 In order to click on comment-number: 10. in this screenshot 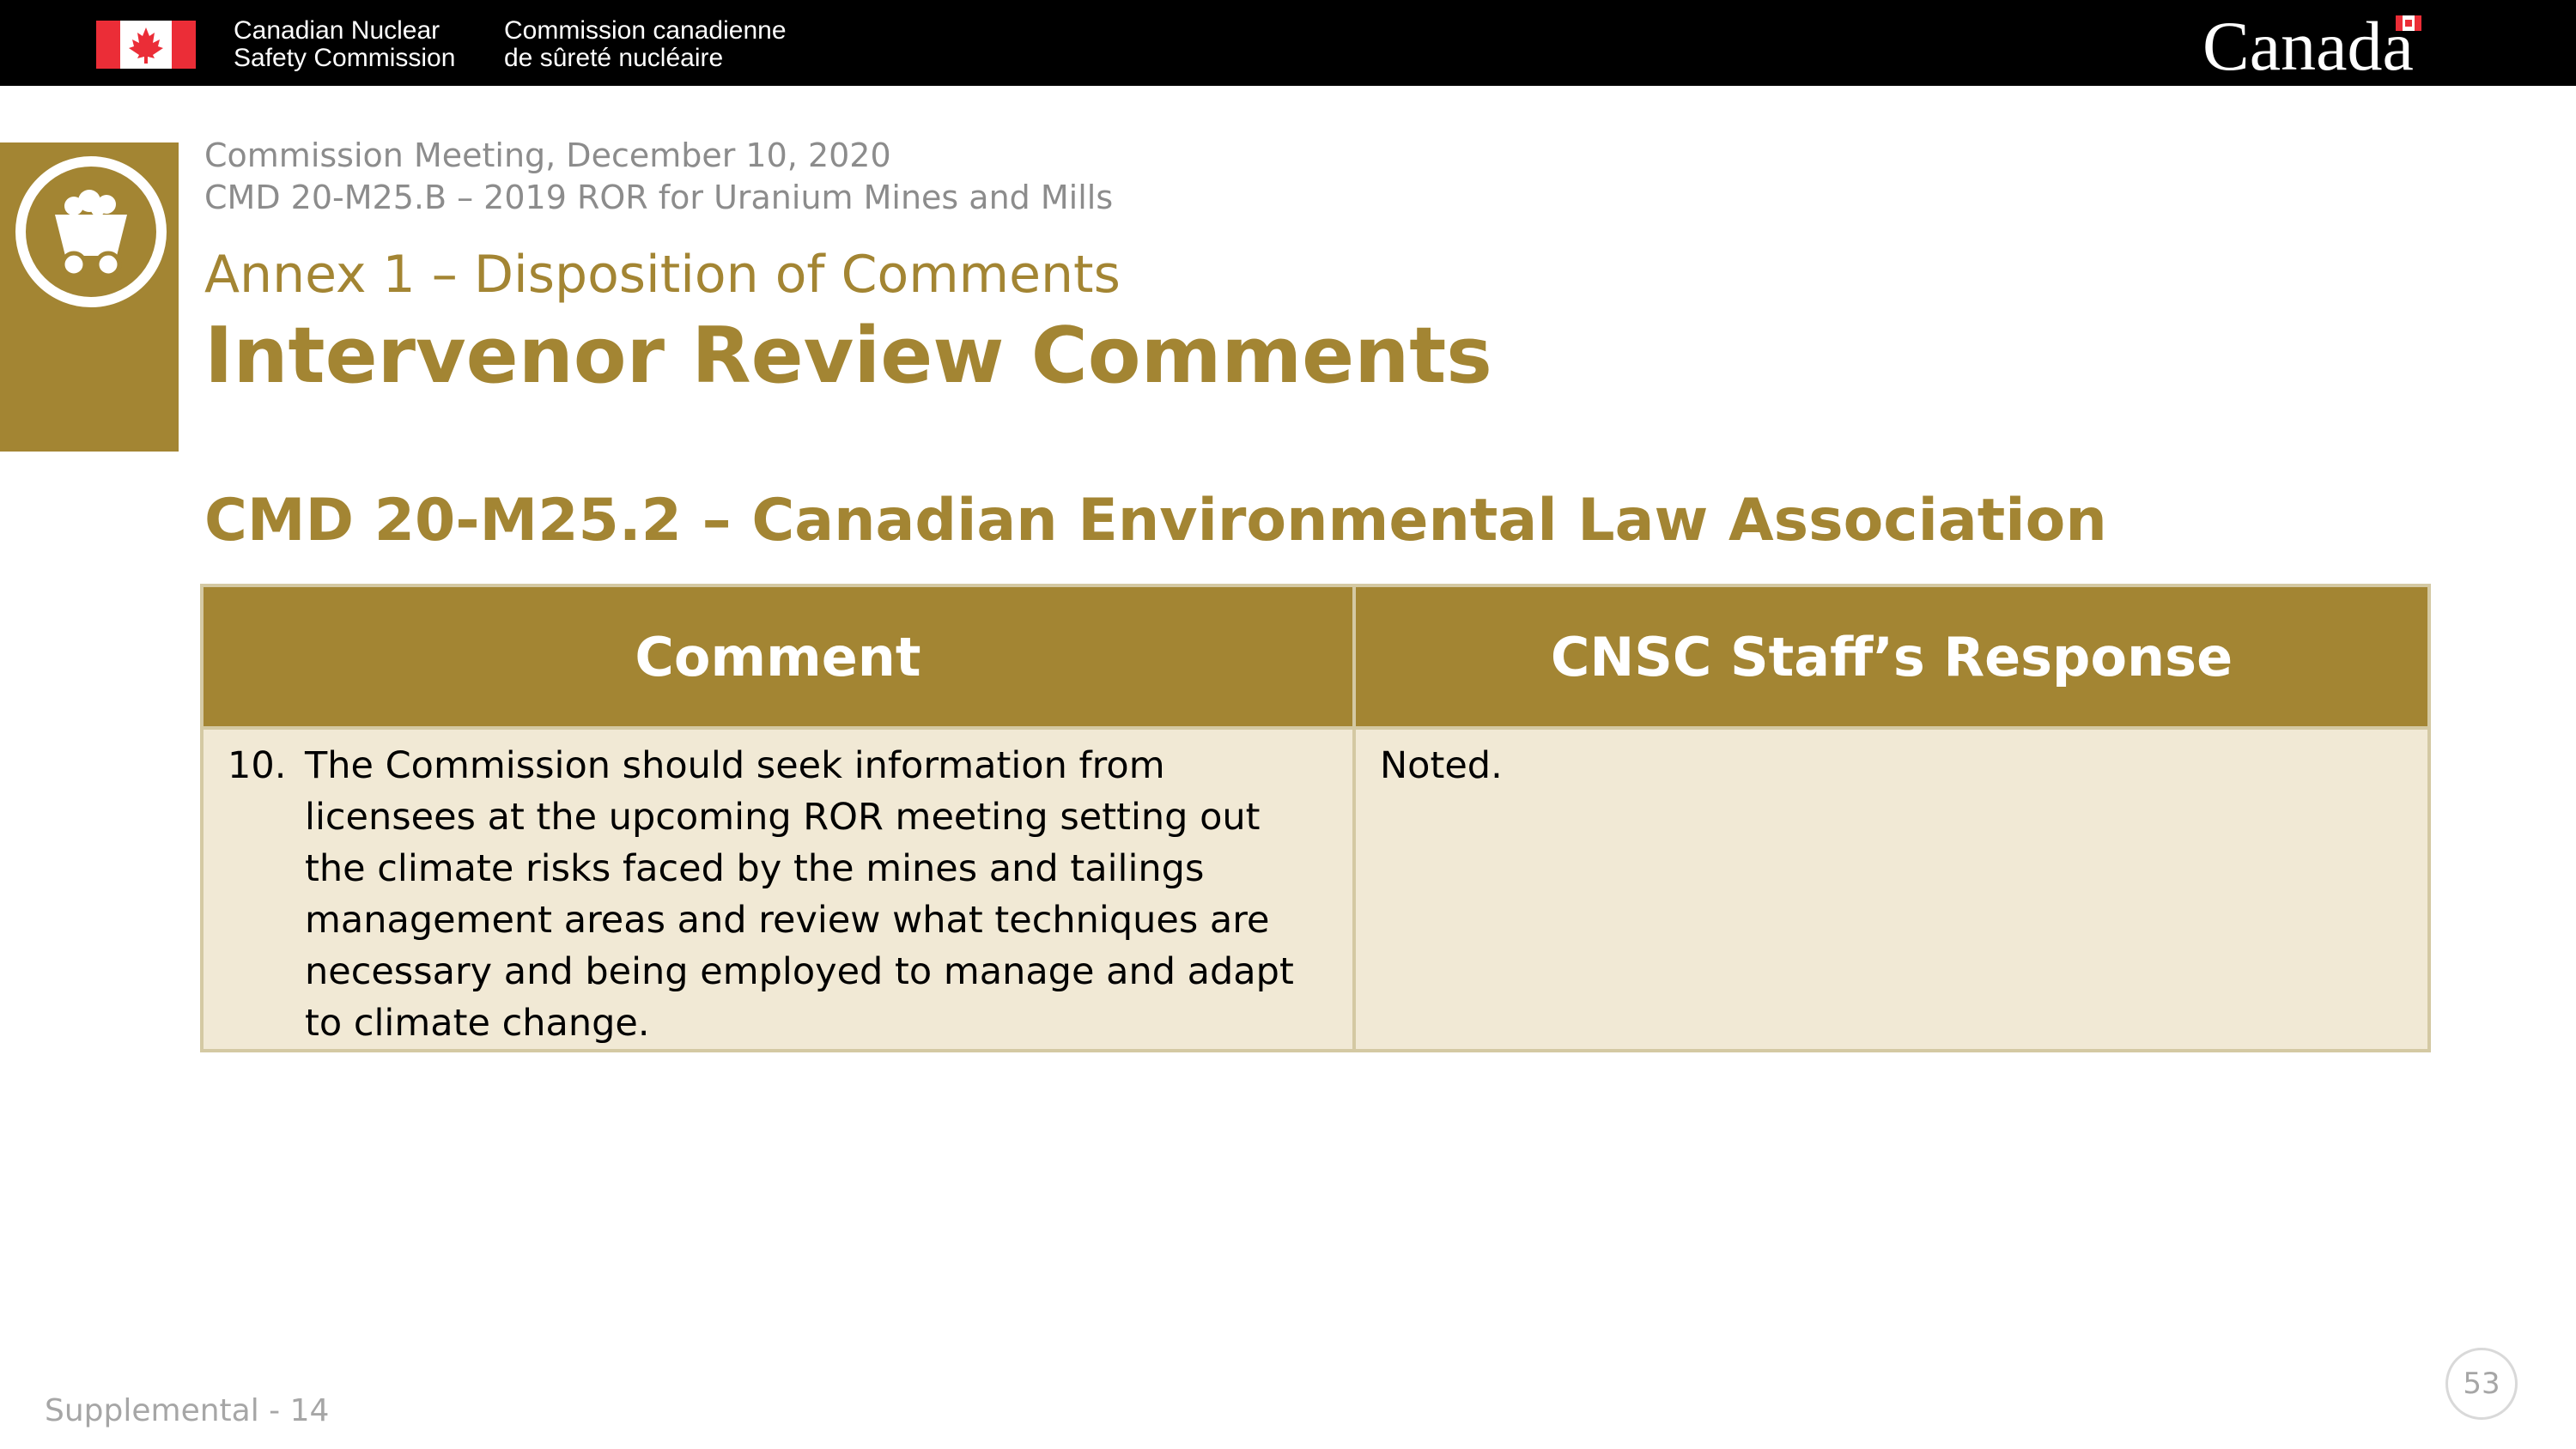, I will do `click(258, 765)`.